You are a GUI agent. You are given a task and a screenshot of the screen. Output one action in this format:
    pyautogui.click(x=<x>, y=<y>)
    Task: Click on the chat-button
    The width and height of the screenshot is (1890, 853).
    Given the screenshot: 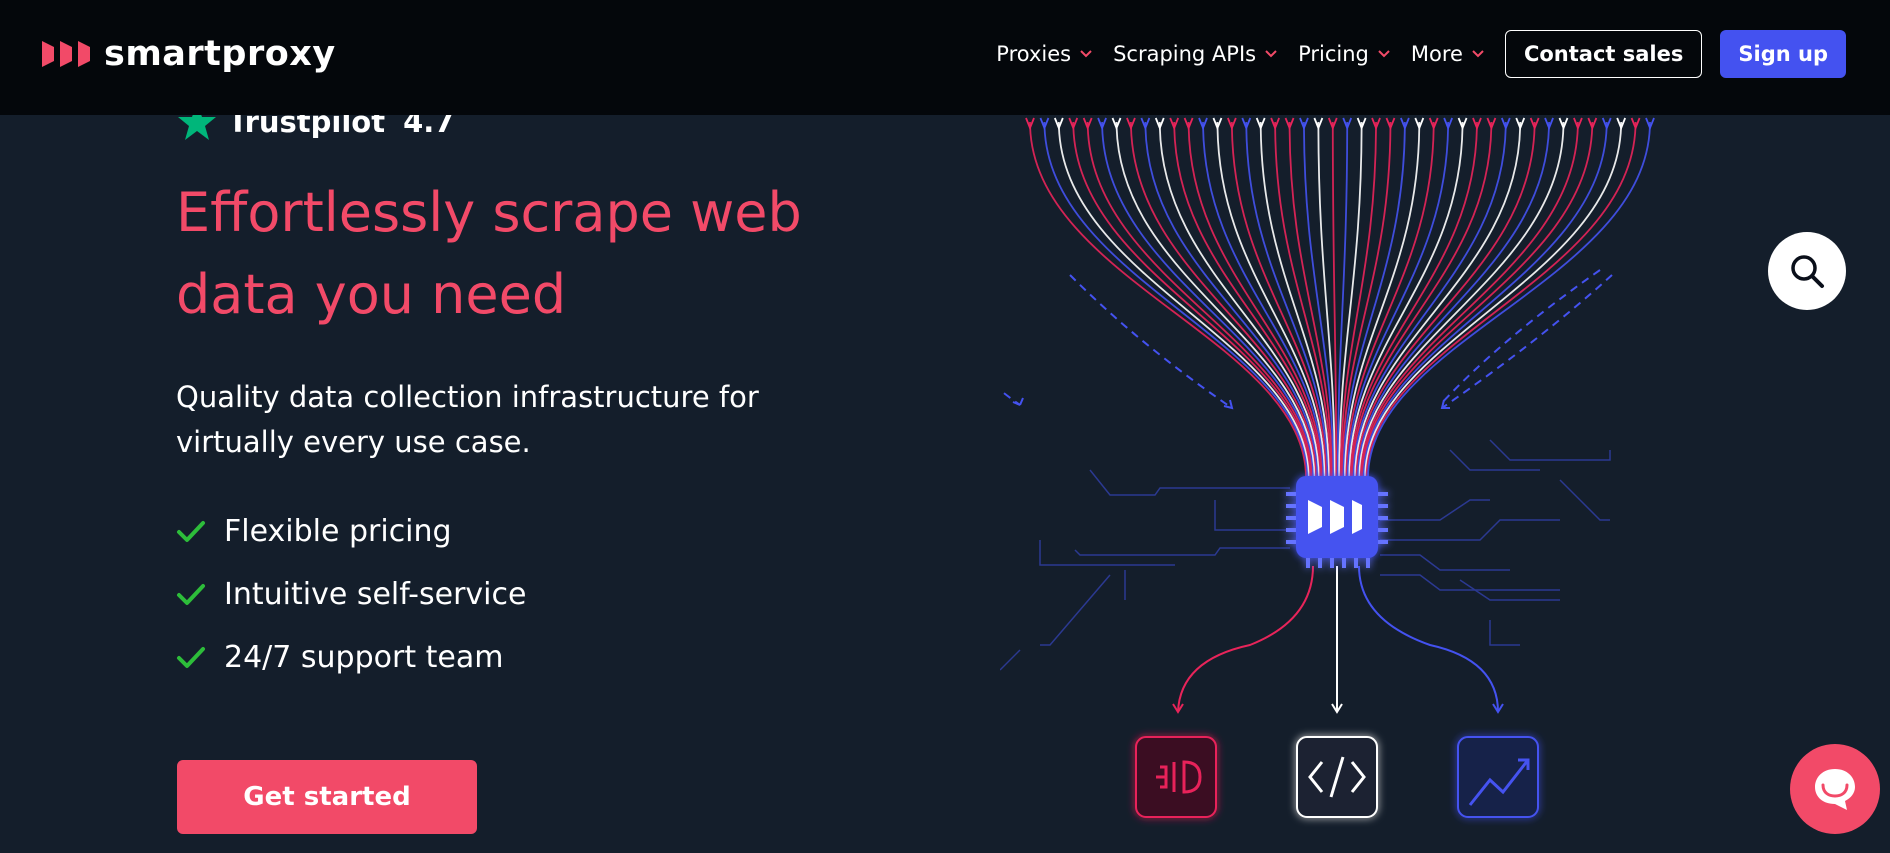 What is the action you would take?
    pyautogui.click(x=1835, y=789)
    